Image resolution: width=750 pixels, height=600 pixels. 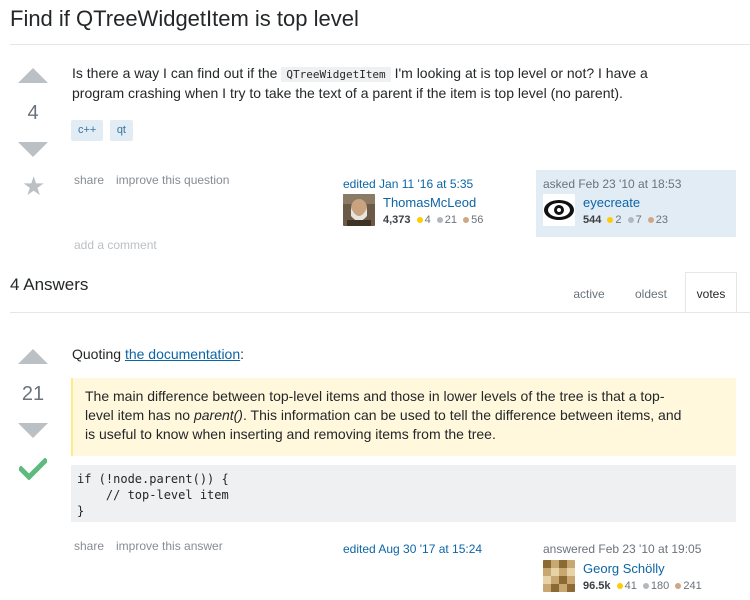 What do you see at coordinates (49, 284) in the screenshot?
I see `answers-count-header: 4 Answers` at bounding box center [49, 284].